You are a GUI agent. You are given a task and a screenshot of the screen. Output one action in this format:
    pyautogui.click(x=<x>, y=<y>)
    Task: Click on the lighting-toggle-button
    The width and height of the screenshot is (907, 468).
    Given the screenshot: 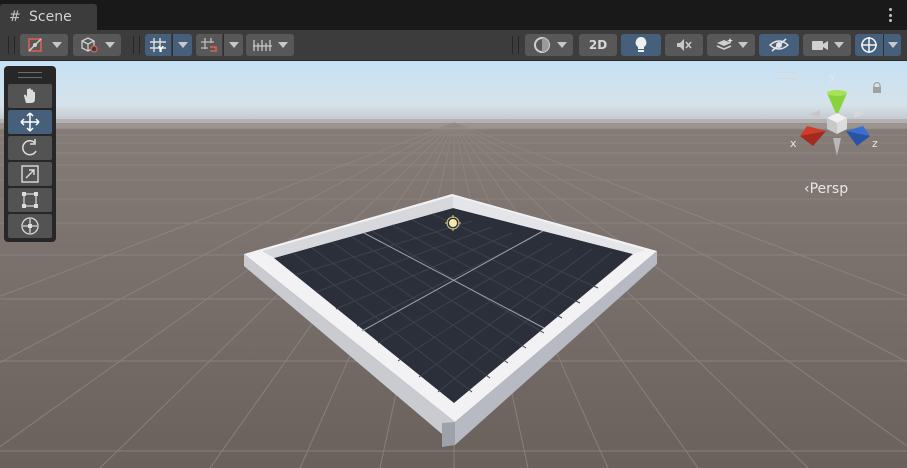 What is the action you would take?
    pyautogui.click(x=641, y=45)
    